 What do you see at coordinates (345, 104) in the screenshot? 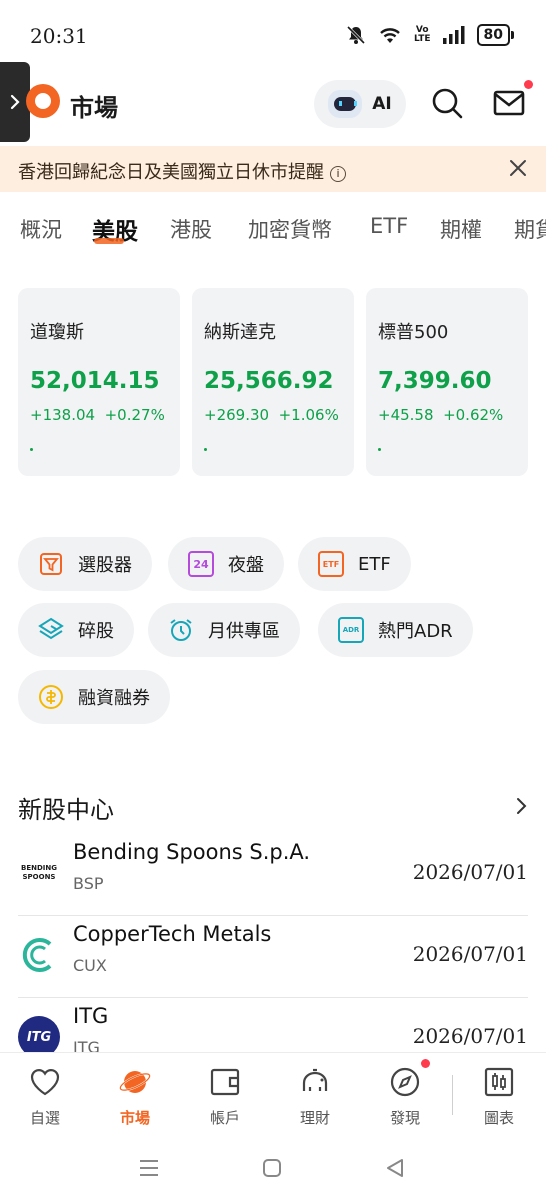
I see `robot-icon` at bounding box center [345, 104].